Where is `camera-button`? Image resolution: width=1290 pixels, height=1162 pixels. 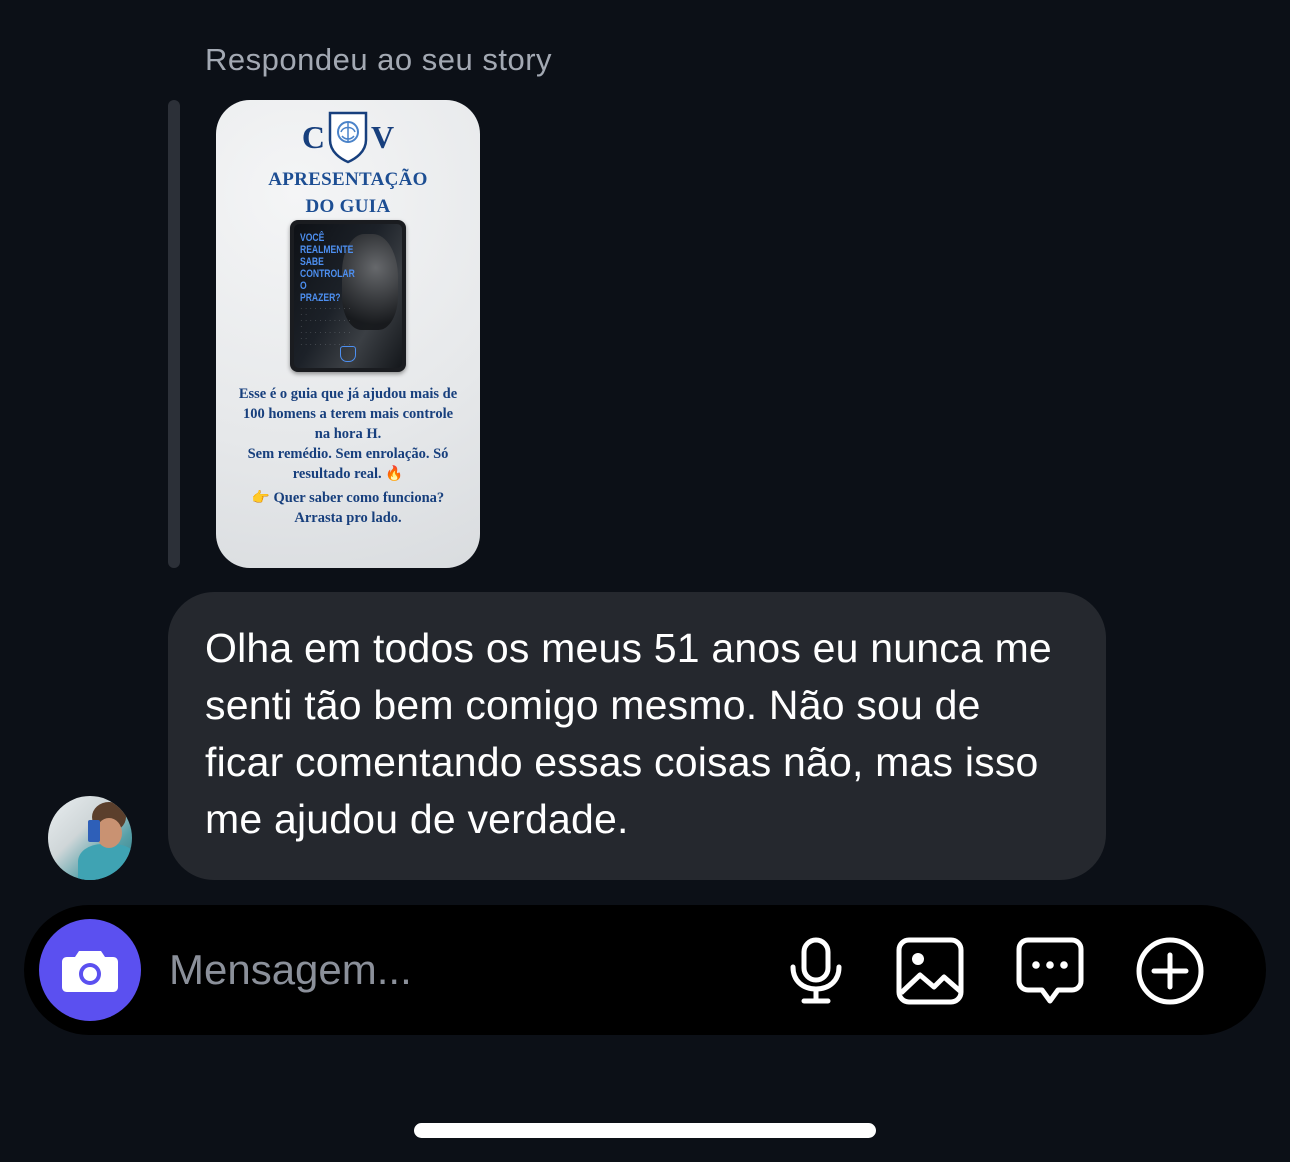 camera-button is located at coordinates (90, 970).